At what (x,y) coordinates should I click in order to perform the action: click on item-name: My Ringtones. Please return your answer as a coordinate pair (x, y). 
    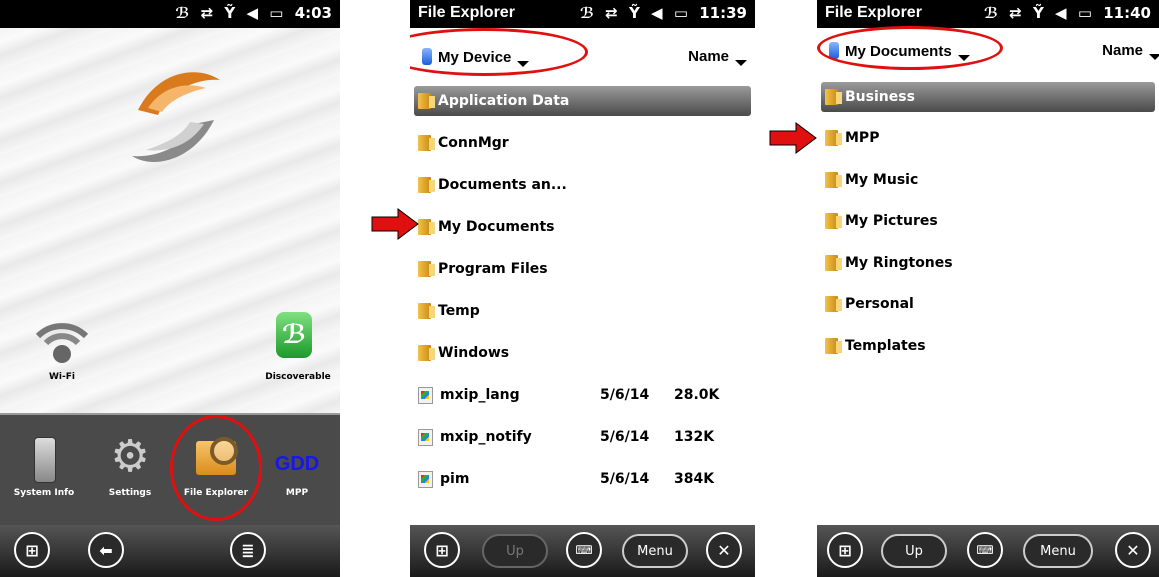
    Looking at the image, I should click on (899, 263).